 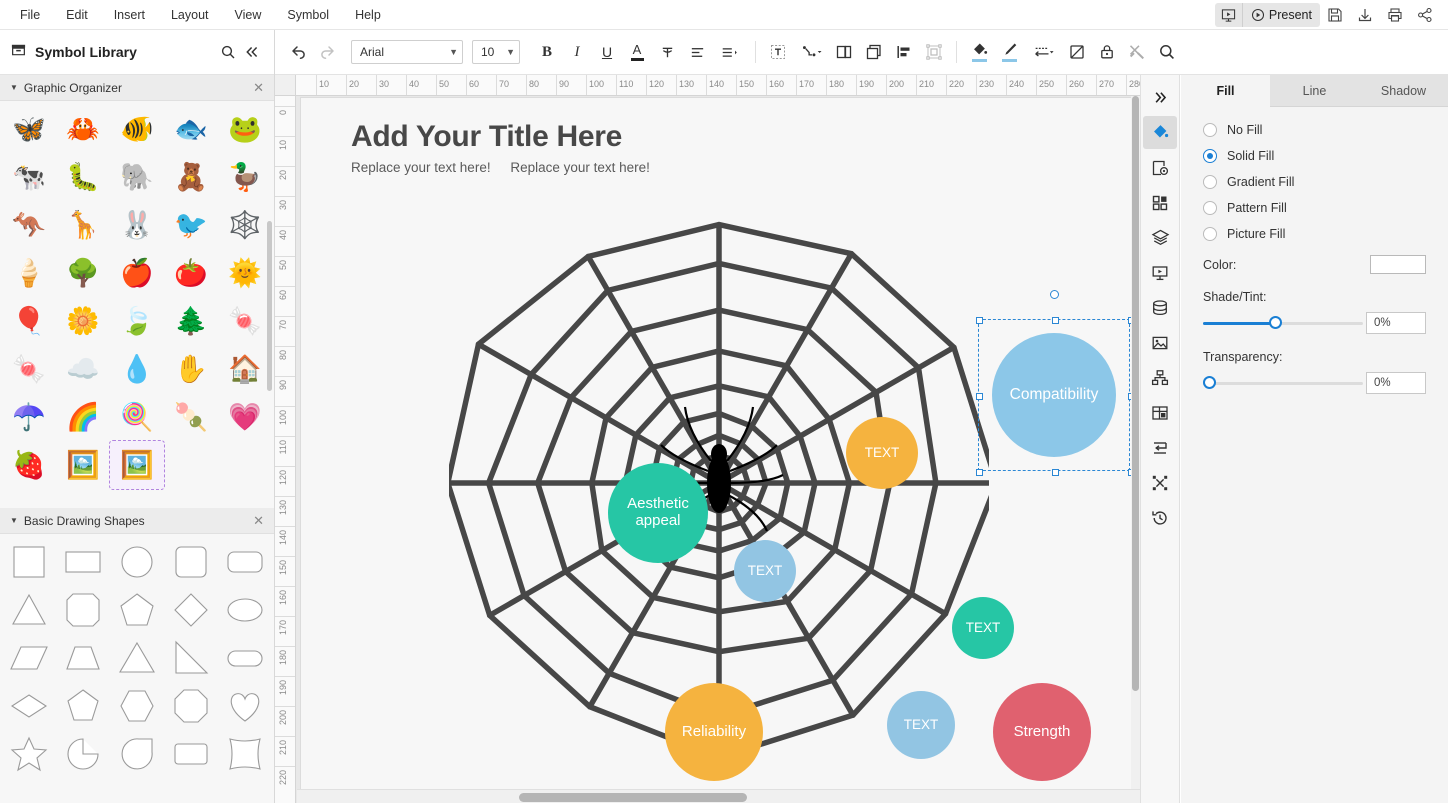 I want to click on org-chart-icon, so click(x=1160, y=377).